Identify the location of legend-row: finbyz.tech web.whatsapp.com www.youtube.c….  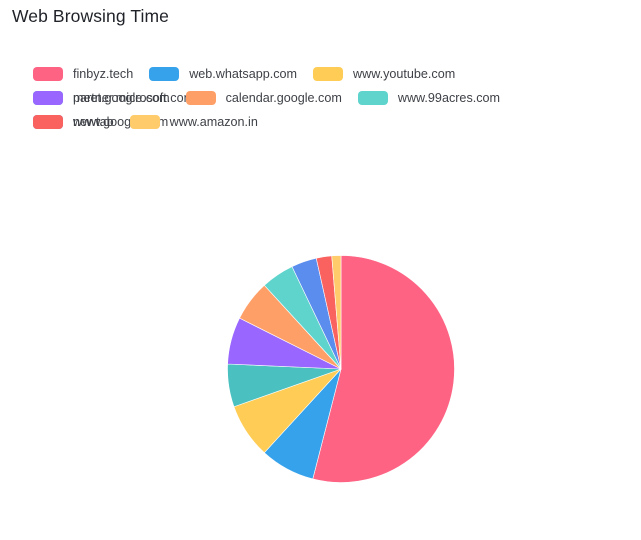
(330, 83).